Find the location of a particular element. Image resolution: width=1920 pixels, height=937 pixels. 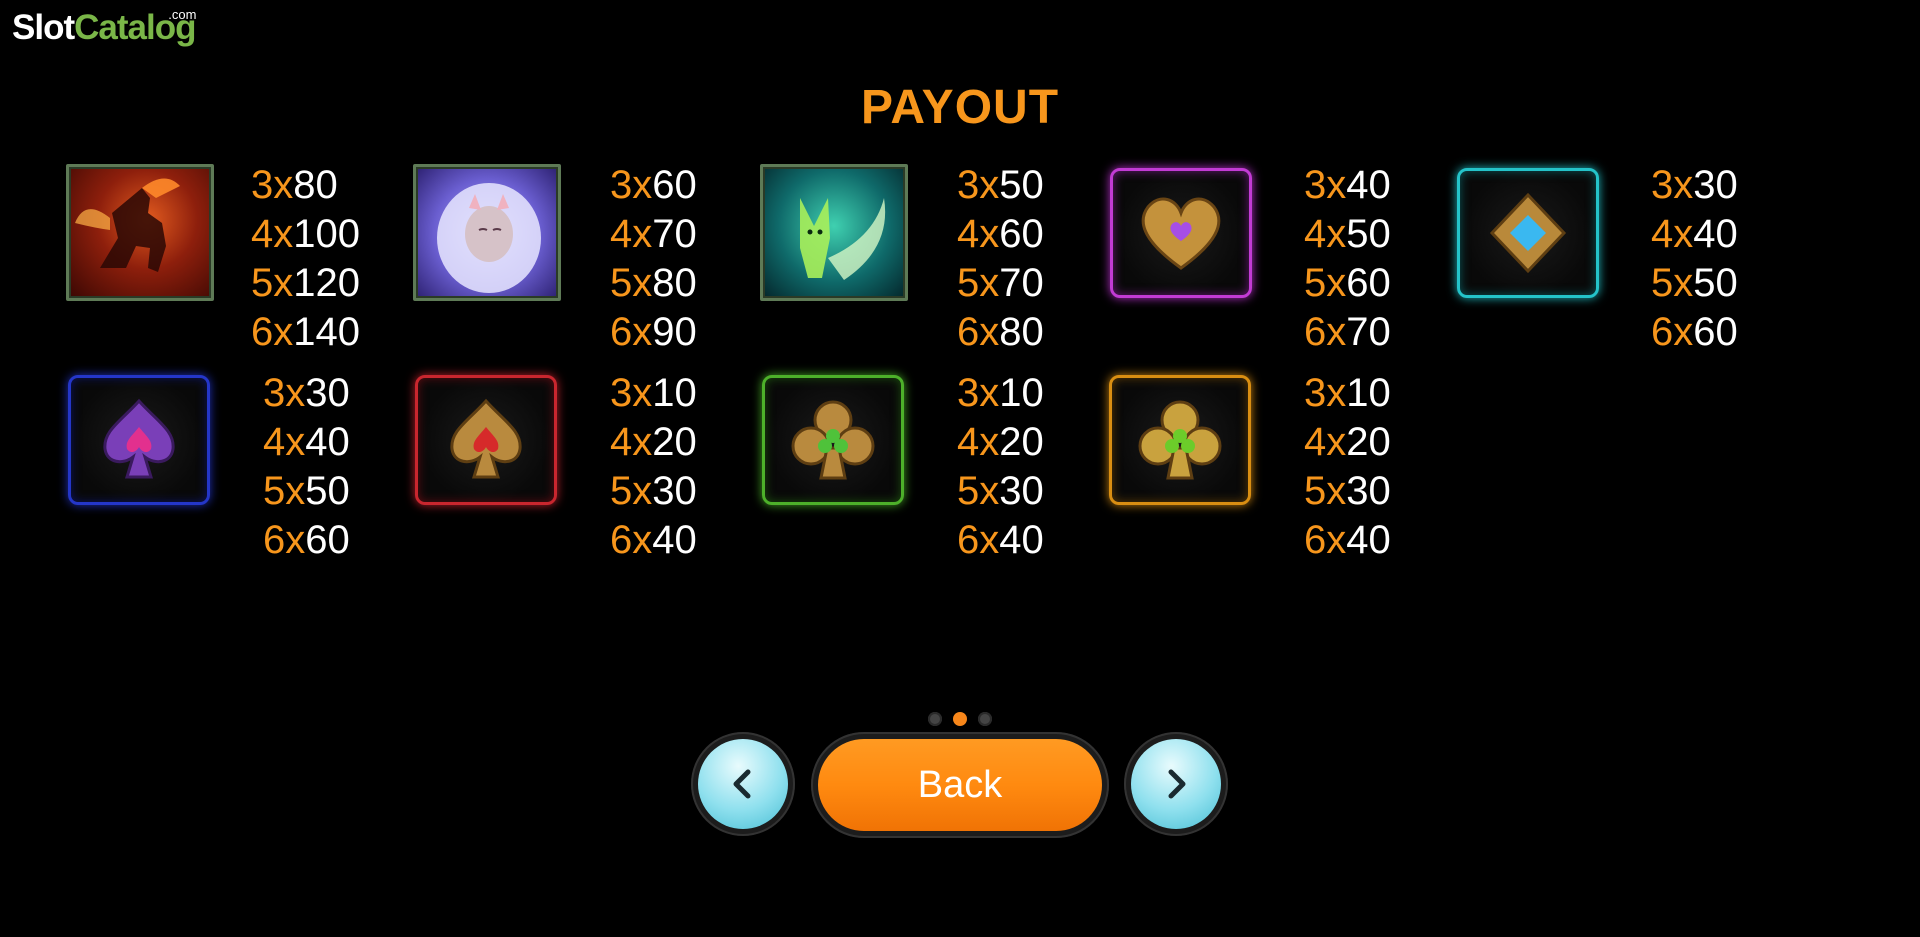

purple-spade-icon is located at coordinates (139, 440).